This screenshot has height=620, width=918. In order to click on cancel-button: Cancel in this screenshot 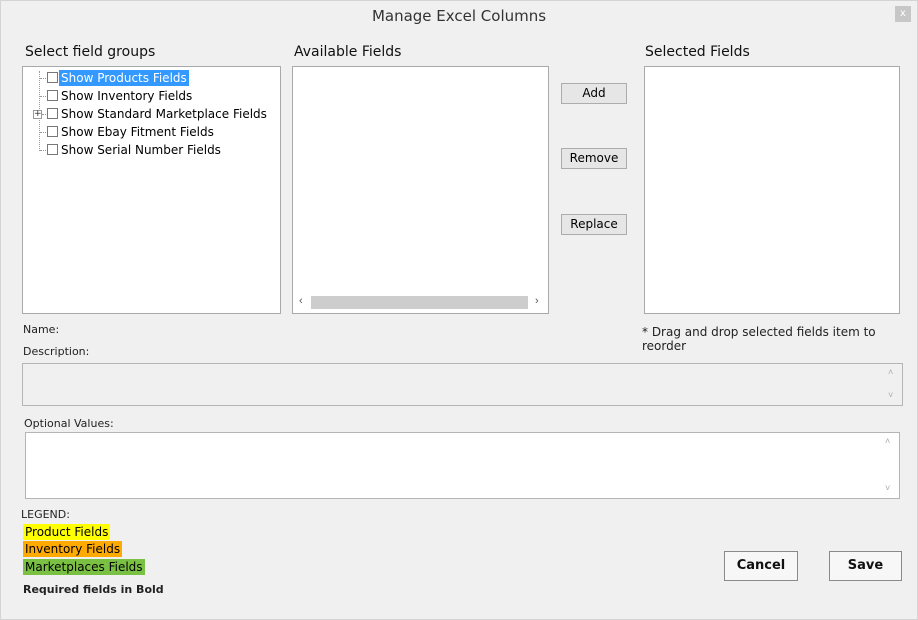, I will do `click(761, 566)`.